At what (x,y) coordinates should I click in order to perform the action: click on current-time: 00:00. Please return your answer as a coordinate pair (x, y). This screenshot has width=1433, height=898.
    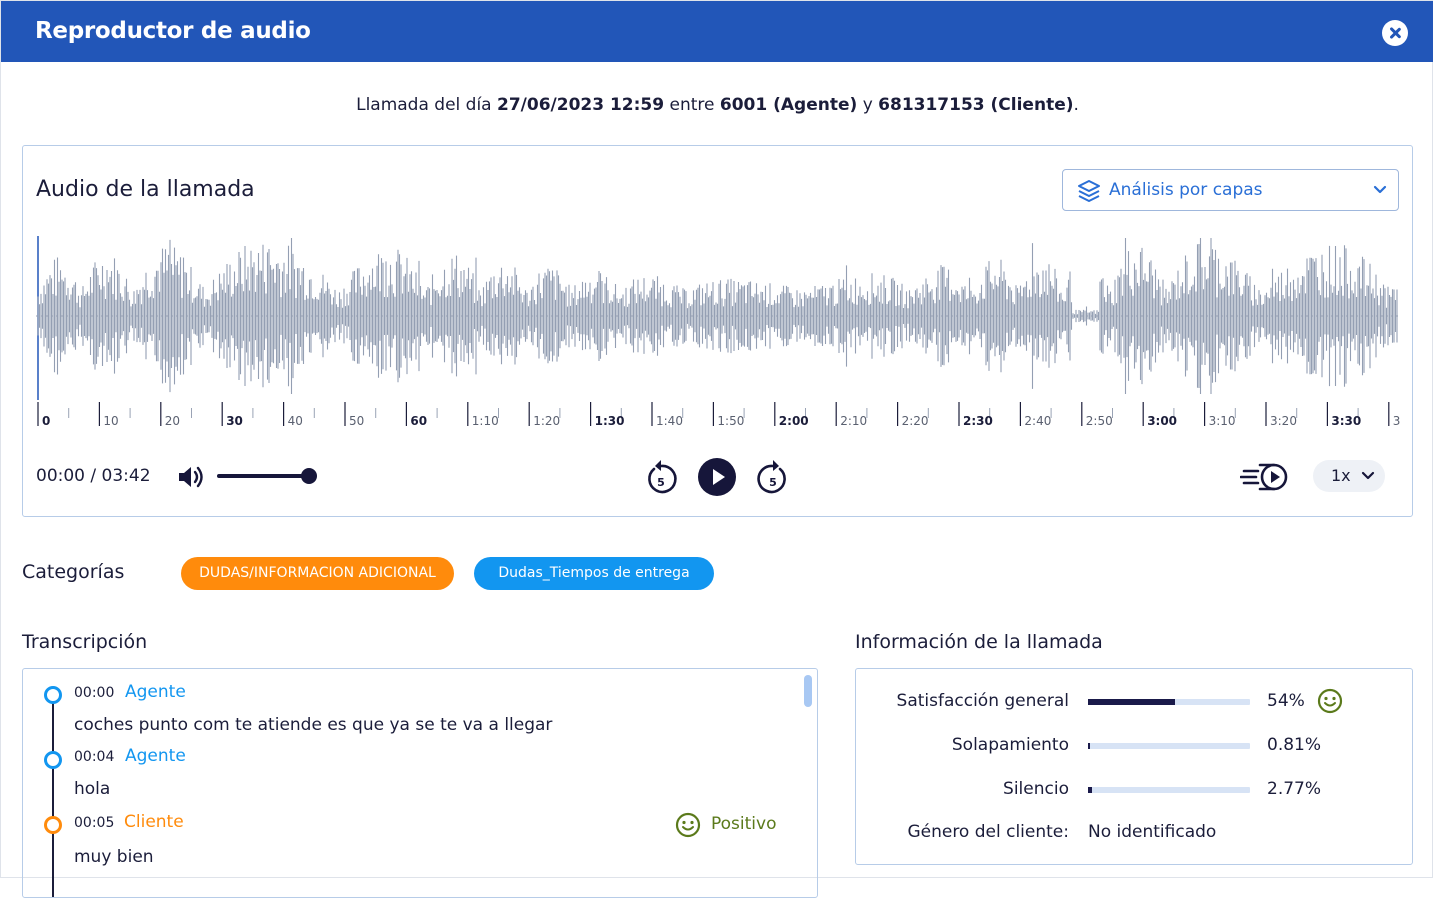
    Looking at the image, I should click on (60, 476).